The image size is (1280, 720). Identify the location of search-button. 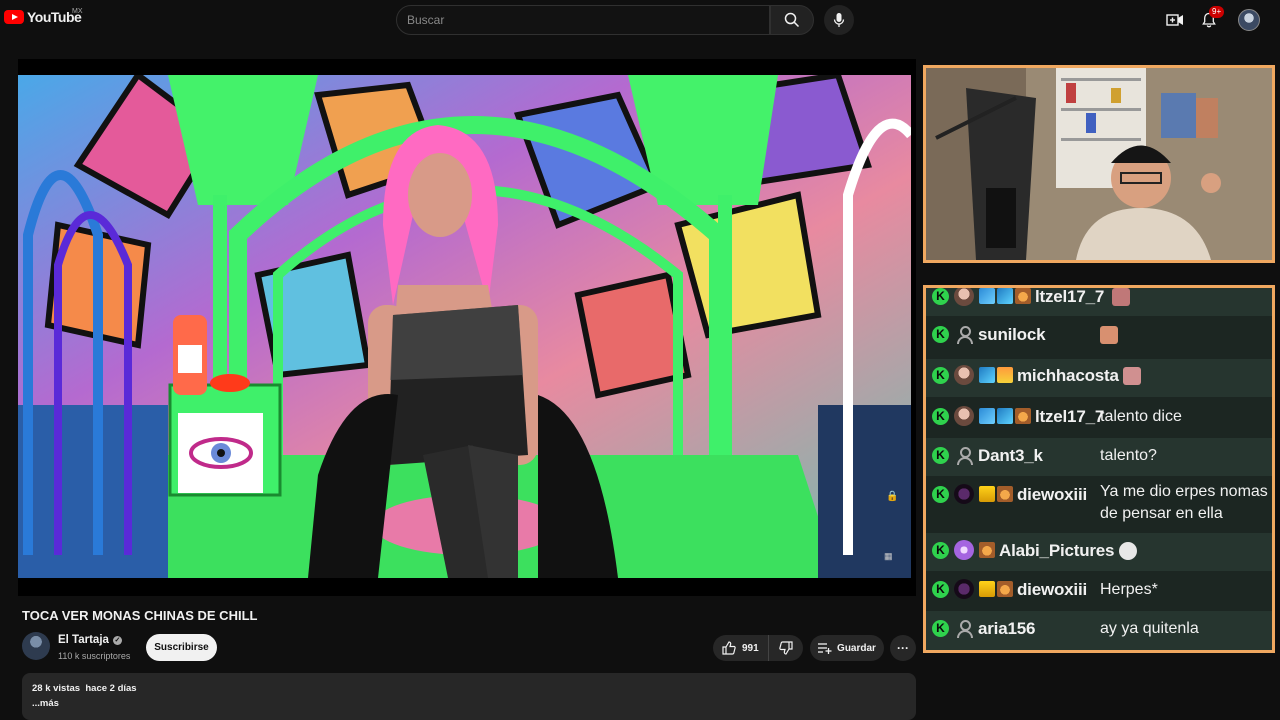
(792, 20).